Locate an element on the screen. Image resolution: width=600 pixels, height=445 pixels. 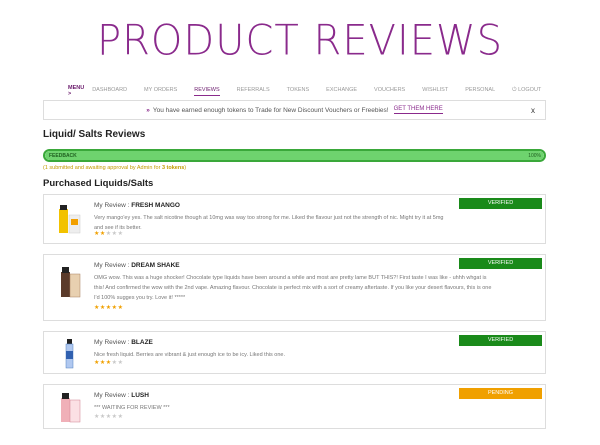
review-product: LUSH is located at coordinates (140, 395).